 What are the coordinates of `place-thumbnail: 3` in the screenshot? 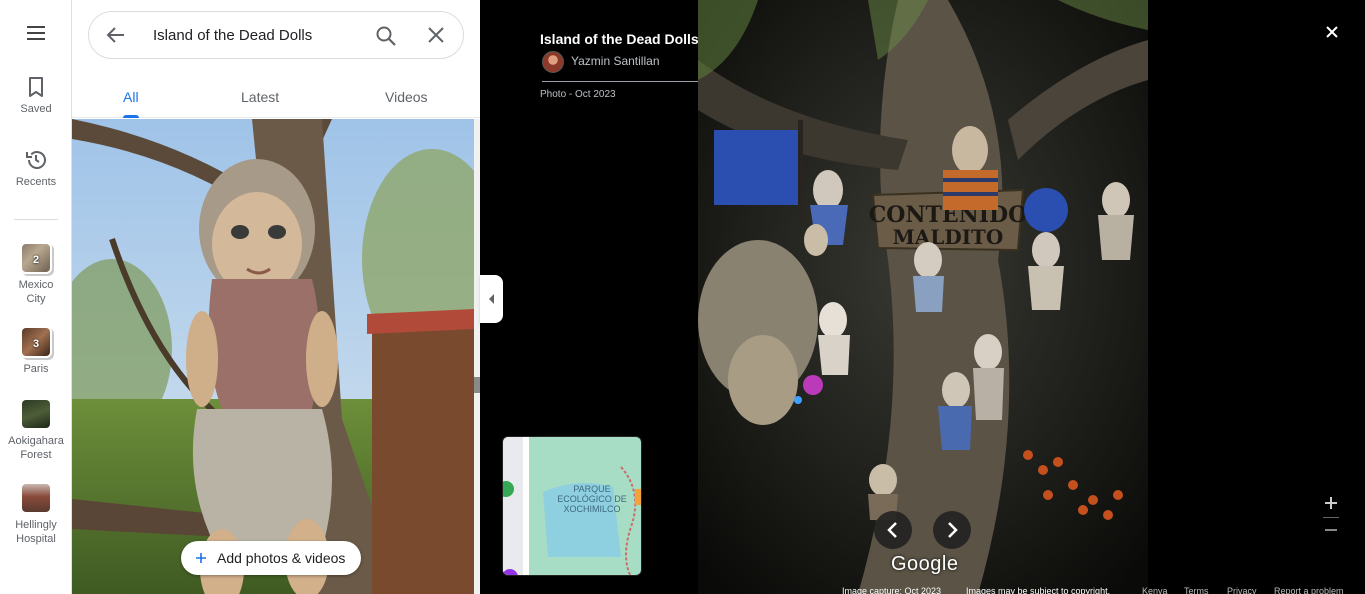 It's located at (36, 342).